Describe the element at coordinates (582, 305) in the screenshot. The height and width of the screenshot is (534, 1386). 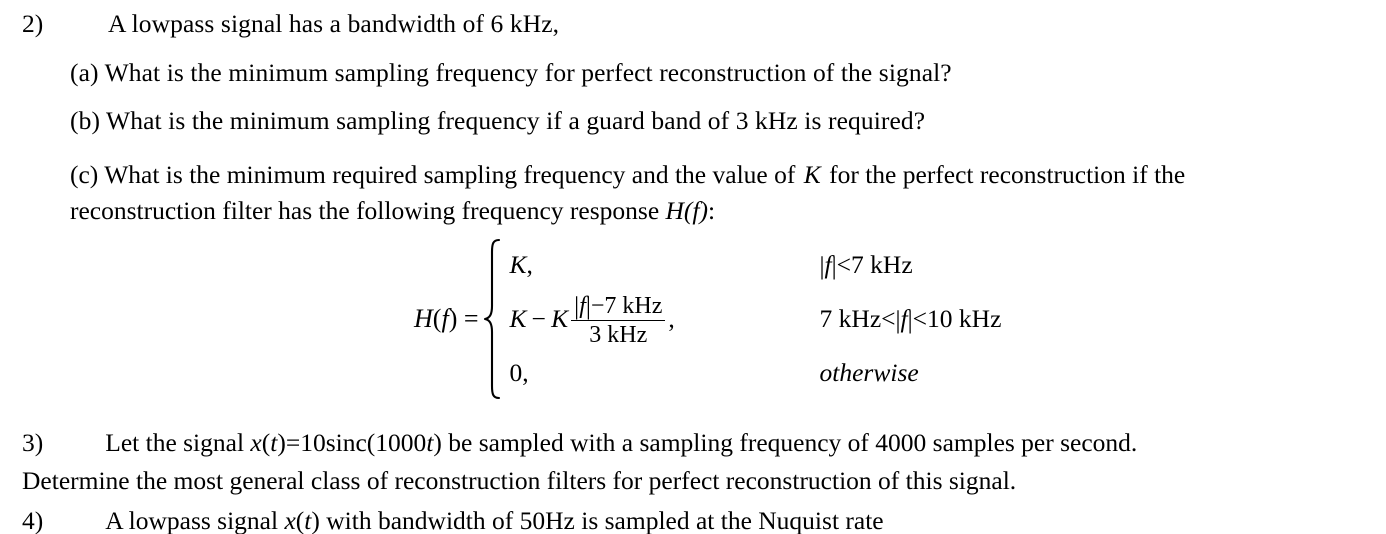
I see `case2-numer-f: f` at that location.